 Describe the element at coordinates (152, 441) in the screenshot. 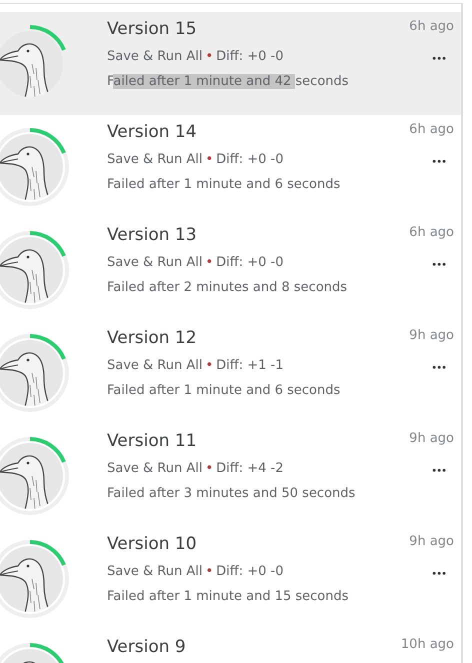

I see `version-title: Version 11` at that location.